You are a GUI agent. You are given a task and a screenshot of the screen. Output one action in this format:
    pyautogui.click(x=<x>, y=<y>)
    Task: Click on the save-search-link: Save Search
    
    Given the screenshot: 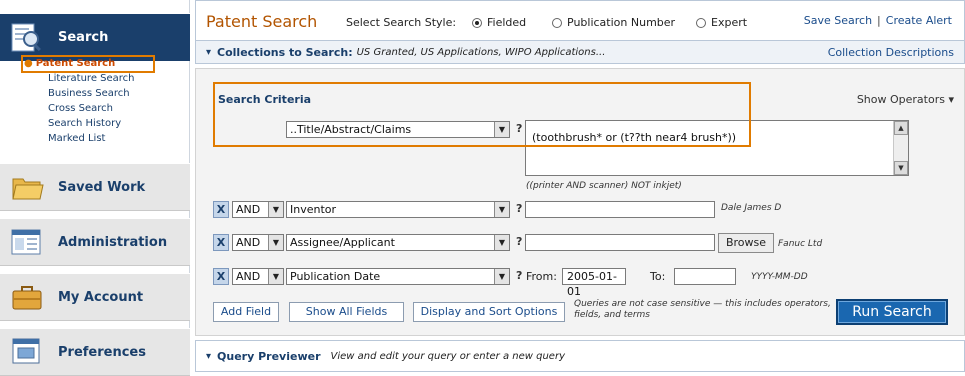 What is the action you would take?
    pyautogui.click(x=838, y=20)
    